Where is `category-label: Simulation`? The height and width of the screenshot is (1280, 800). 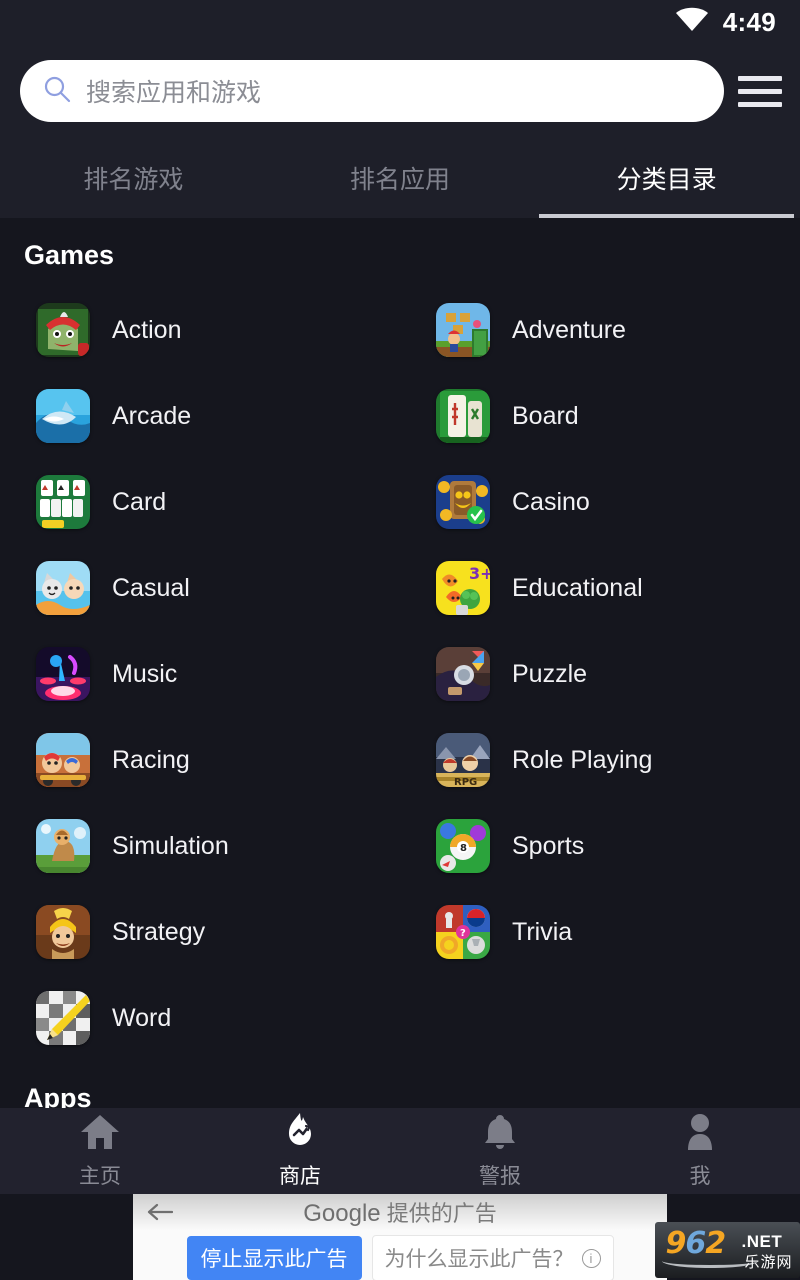
category-label: Simulation is located at coordinates (170, 845).